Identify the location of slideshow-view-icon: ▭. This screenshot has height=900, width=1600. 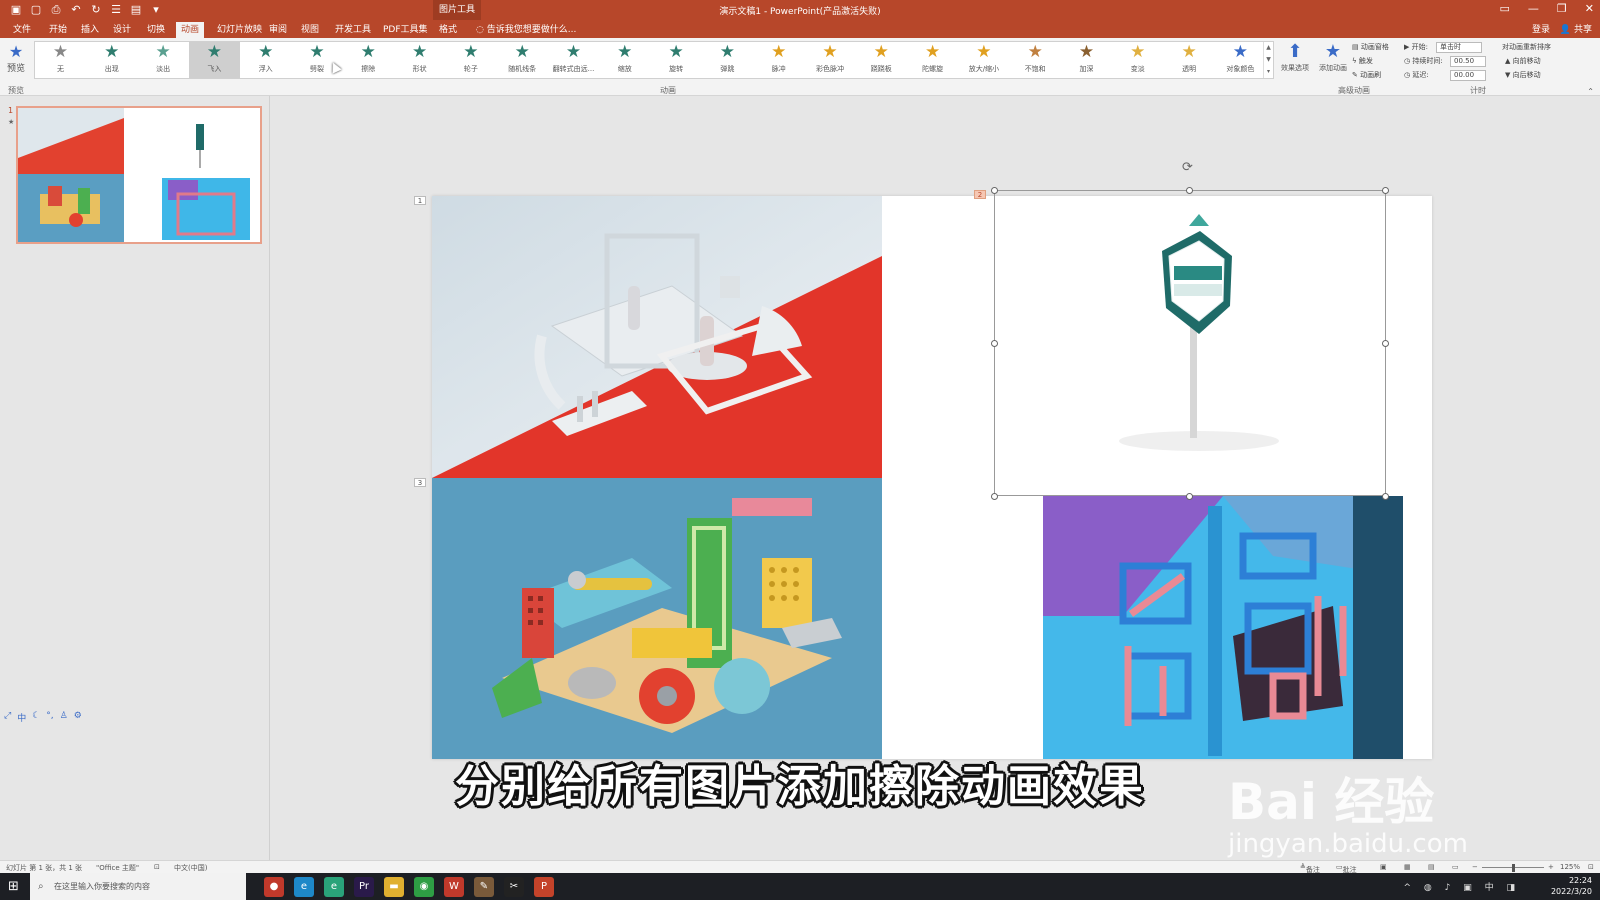
(1455, 867).